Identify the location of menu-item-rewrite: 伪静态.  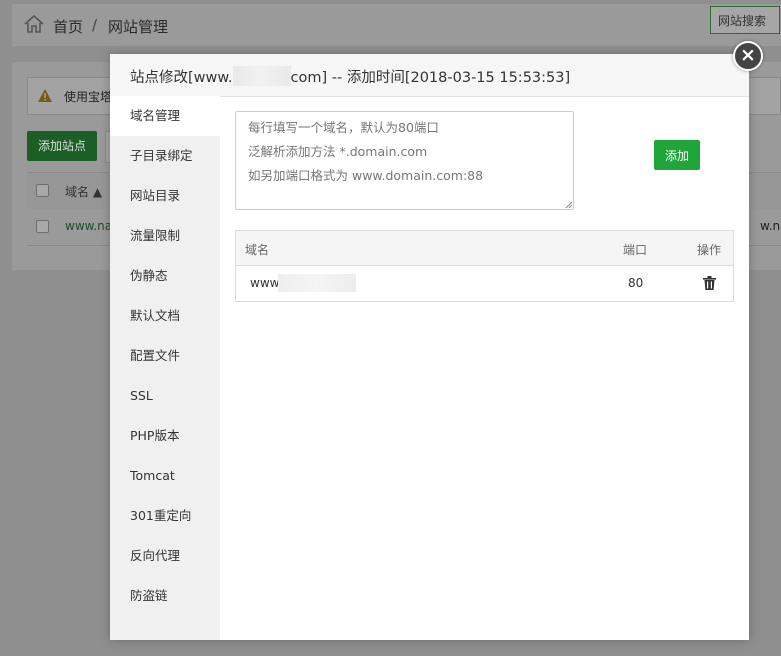
(165, 276).